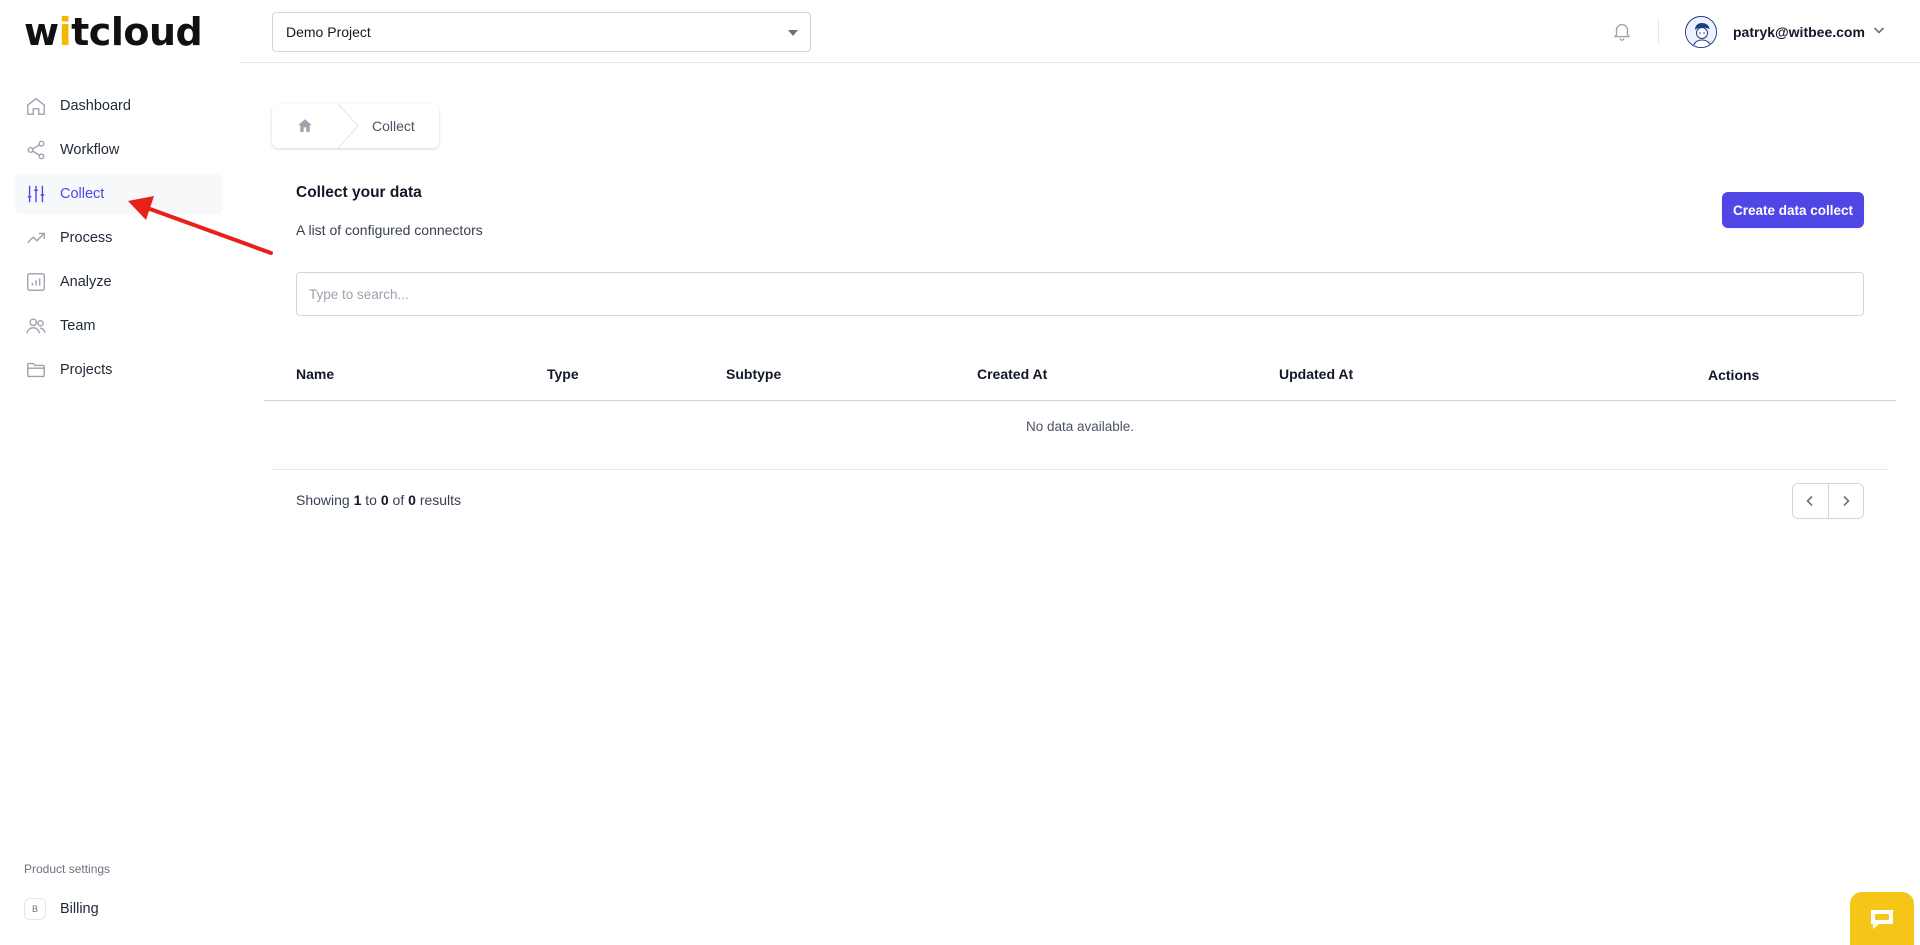 The height and width of the screenshot is (945, 1920). What do you see at coordinates (86, 370) in the screenshot?
I see `sidebar-item-label: Projects` at bounding box center [86, 370].